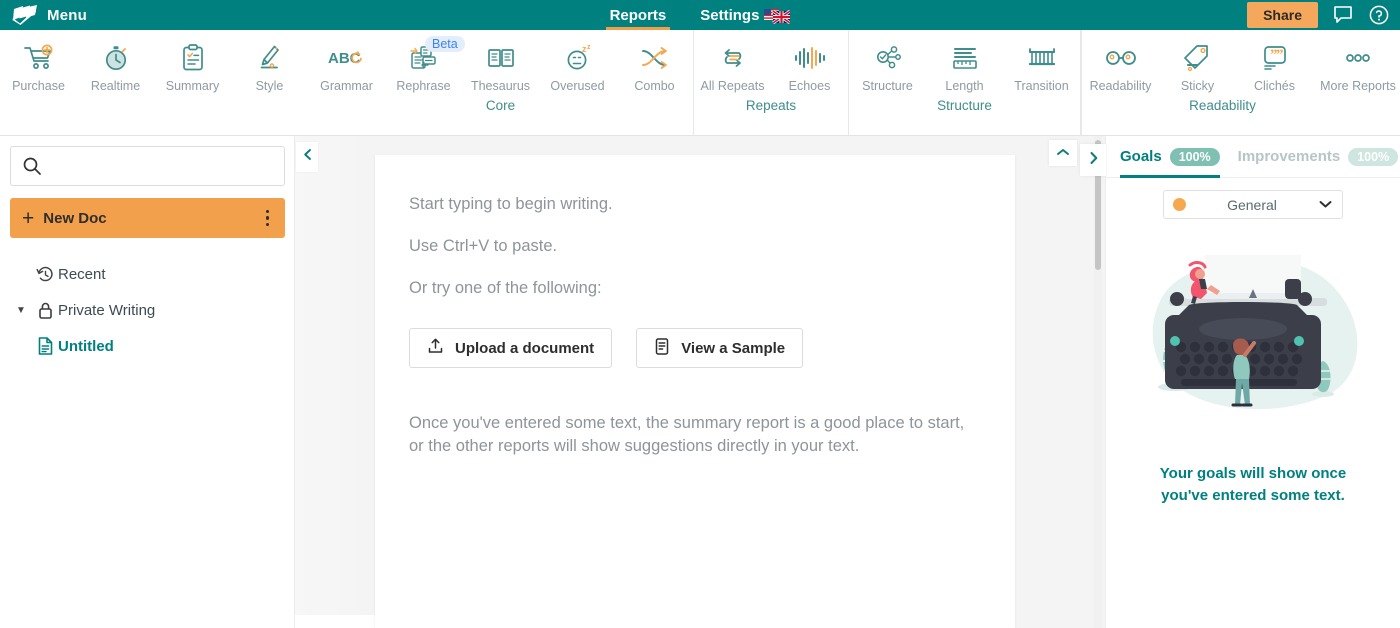 The height and width of the screenshot is (628, 1400). I want to click on top-right-actions: Share, so click(1318, 15).